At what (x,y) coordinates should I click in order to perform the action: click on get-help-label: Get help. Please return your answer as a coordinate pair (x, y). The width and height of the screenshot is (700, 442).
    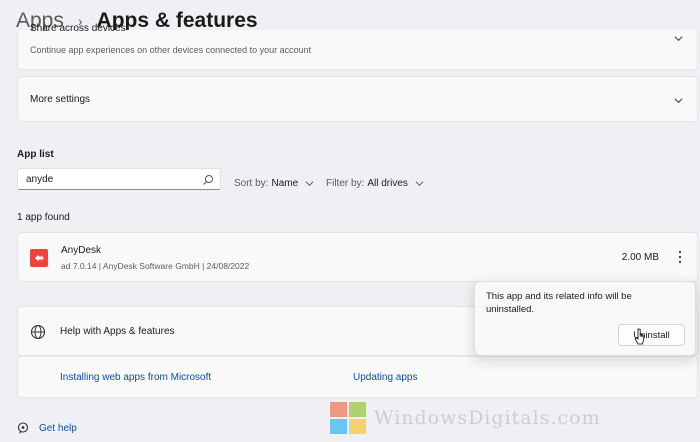
    Looking at the image, I should click on (58, 428).